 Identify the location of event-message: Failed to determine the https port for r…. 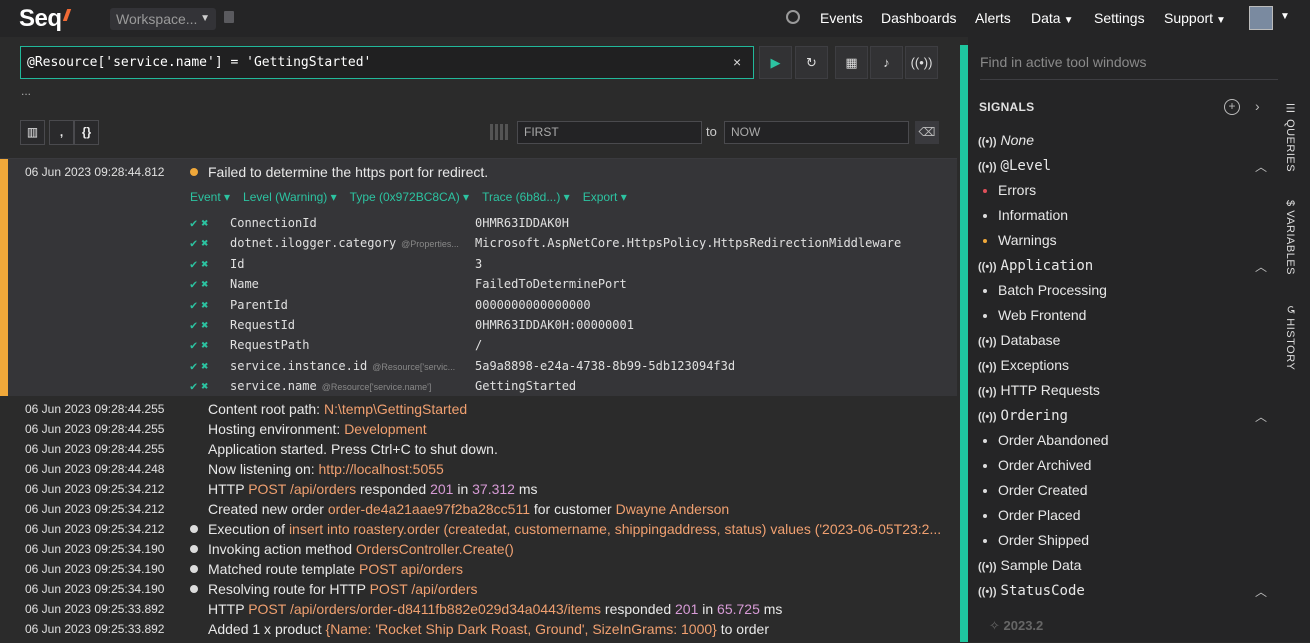
(348, 172).